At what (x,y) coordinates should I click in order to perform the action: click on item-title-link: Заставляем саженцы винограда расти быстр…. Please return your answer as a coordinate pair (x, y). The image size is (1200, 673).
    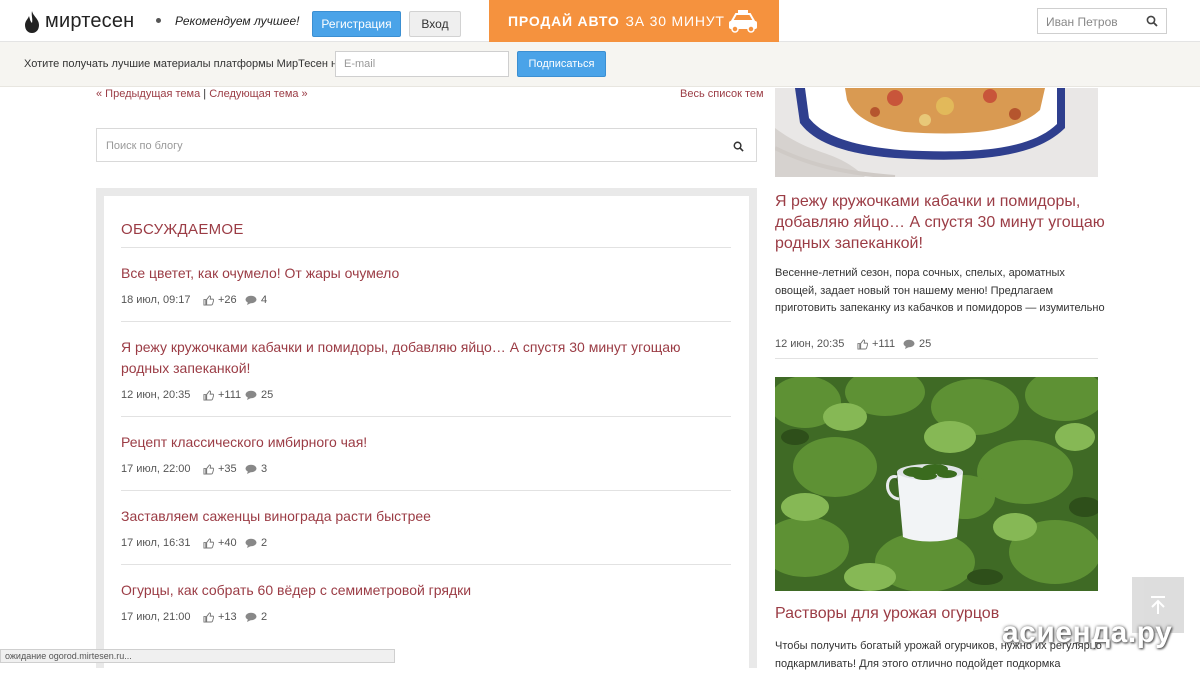
    Looking at the image, I should click on (426, 516).